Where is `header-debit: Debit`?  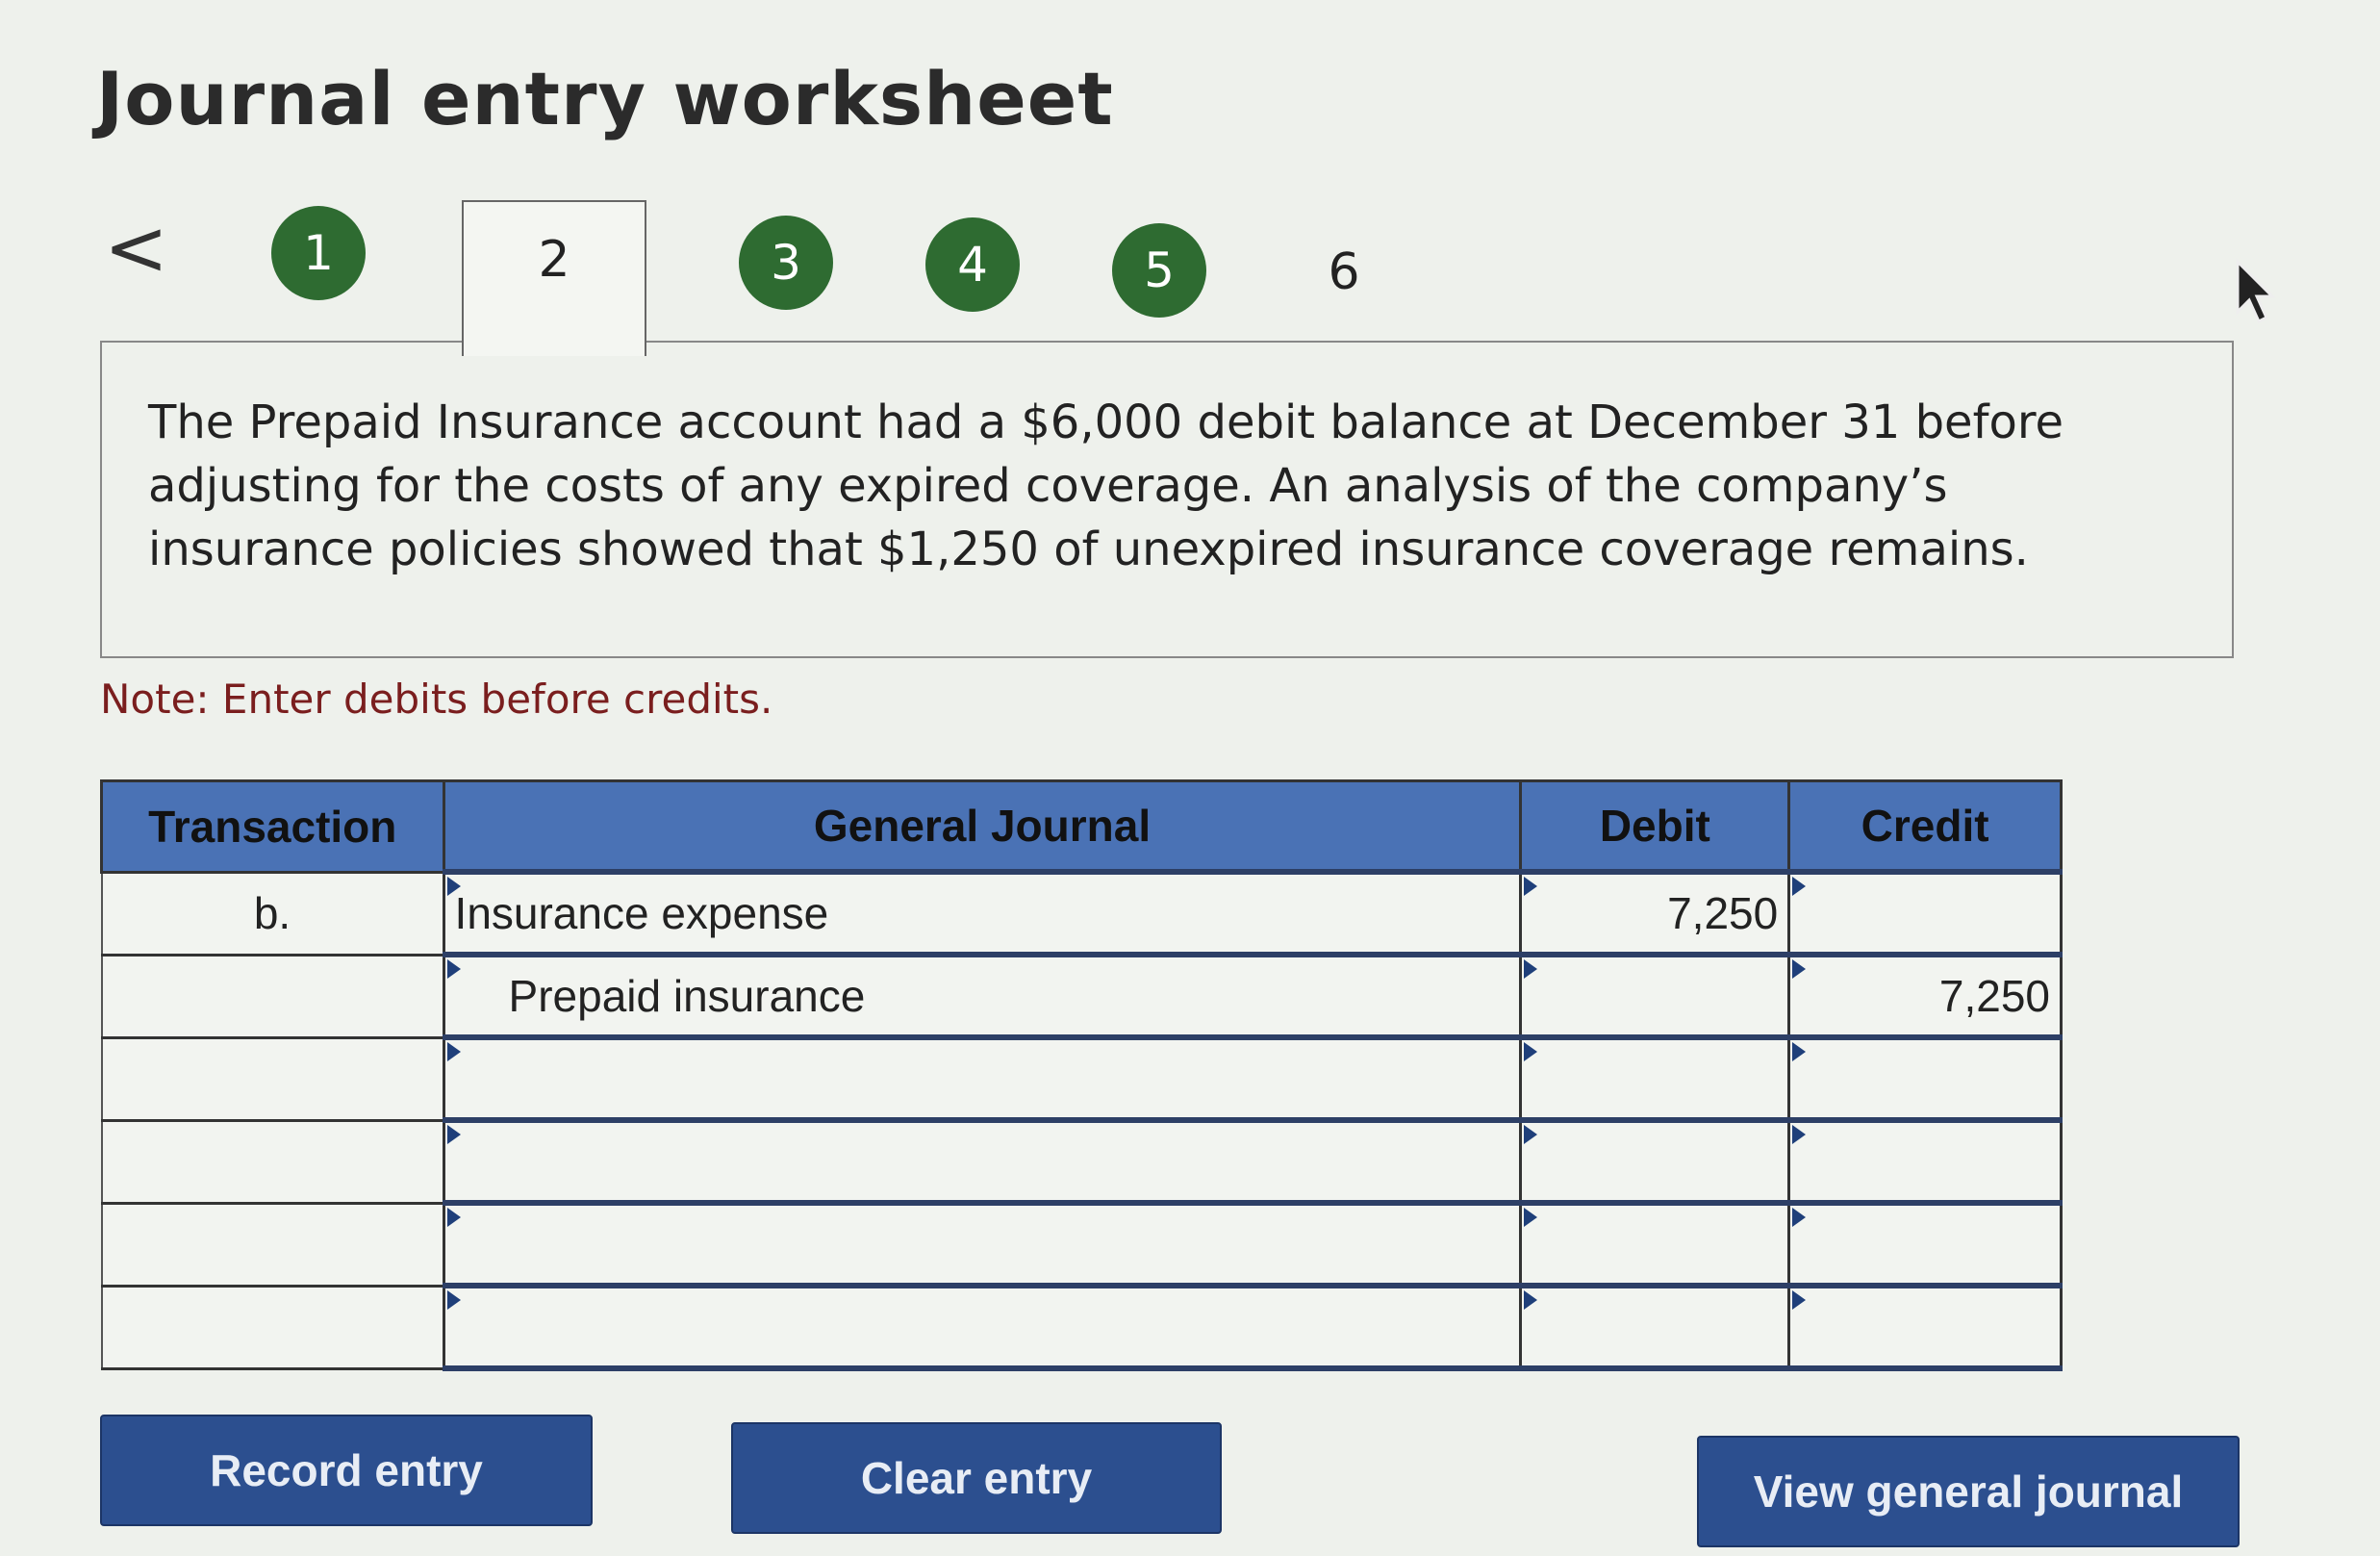
header-debit: Debit is located at coordinates (1655, 826).